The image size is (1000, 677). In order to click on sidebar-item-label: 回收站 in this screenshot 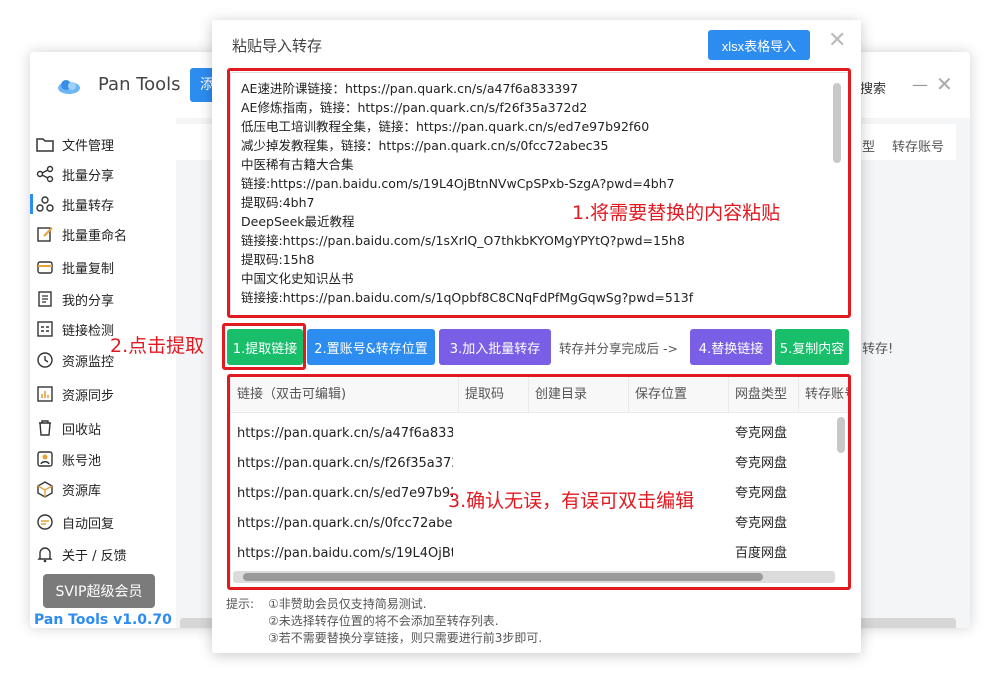, I will do `click(82, 430)`.